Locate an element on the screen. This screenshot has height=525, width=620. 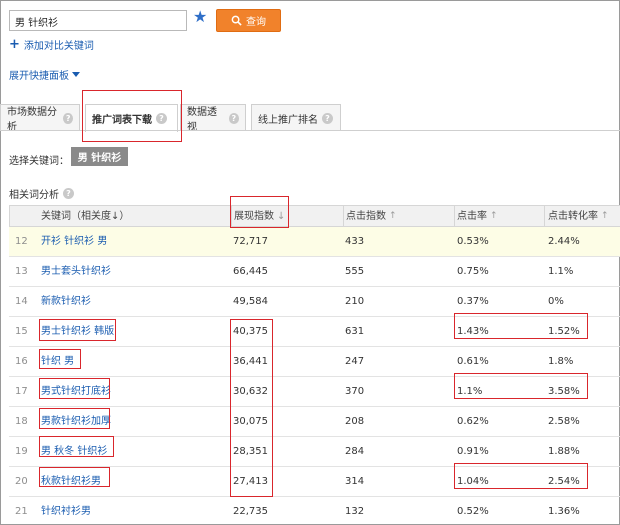
row-index: 21 is located at coordinates (21, 511).